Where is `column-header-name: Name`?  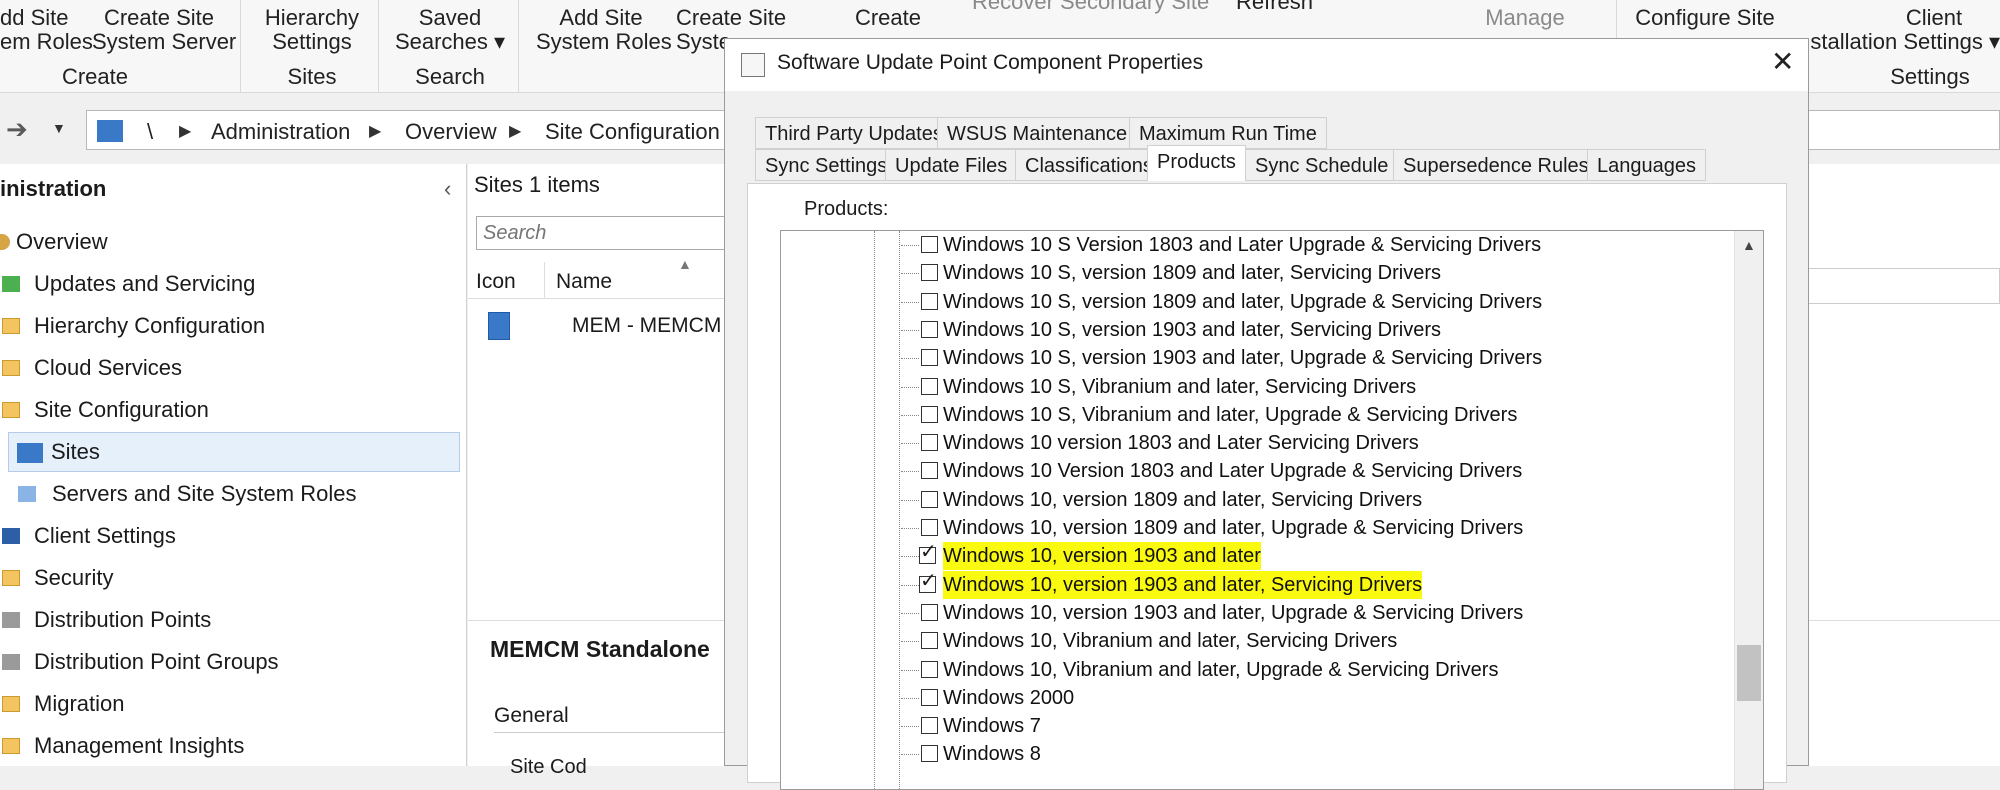 column-header-name: Name is located at coordinates (584, 282).